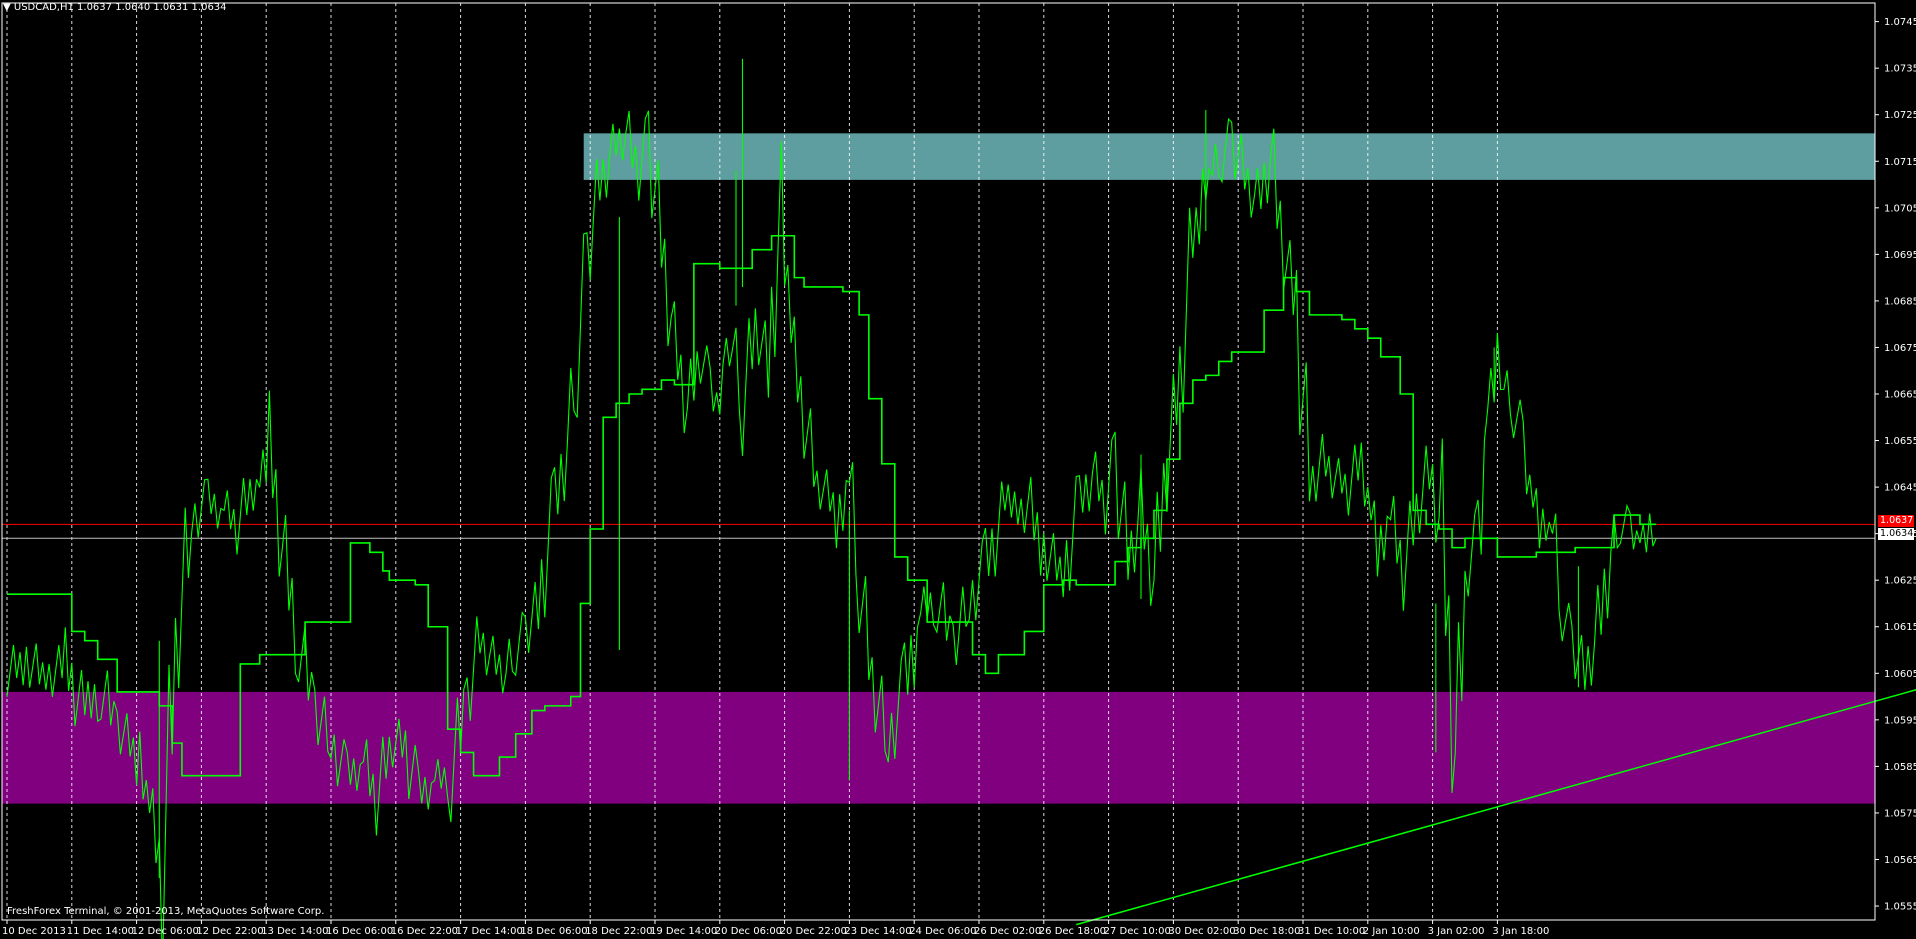 Image resolution: width=1916 pixels, height=939 pixels. Describe the element at coordinates (43, 7) in the screenshot. I see `symbol-label: USDCAD,H1` at that location.